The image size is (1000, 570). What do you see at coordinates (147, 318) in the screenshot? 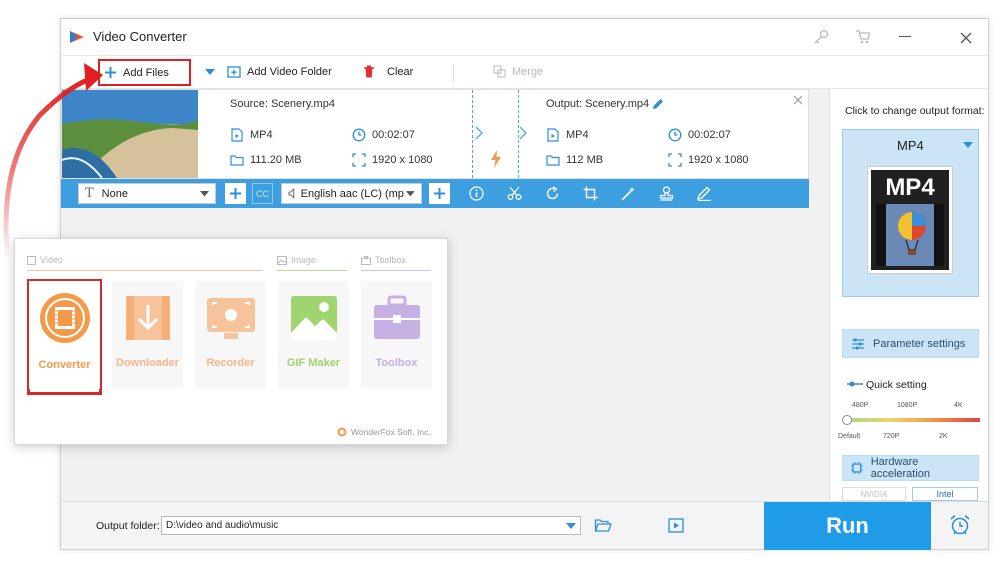
I see `downloader-icon` at bounding box center [147, 318].